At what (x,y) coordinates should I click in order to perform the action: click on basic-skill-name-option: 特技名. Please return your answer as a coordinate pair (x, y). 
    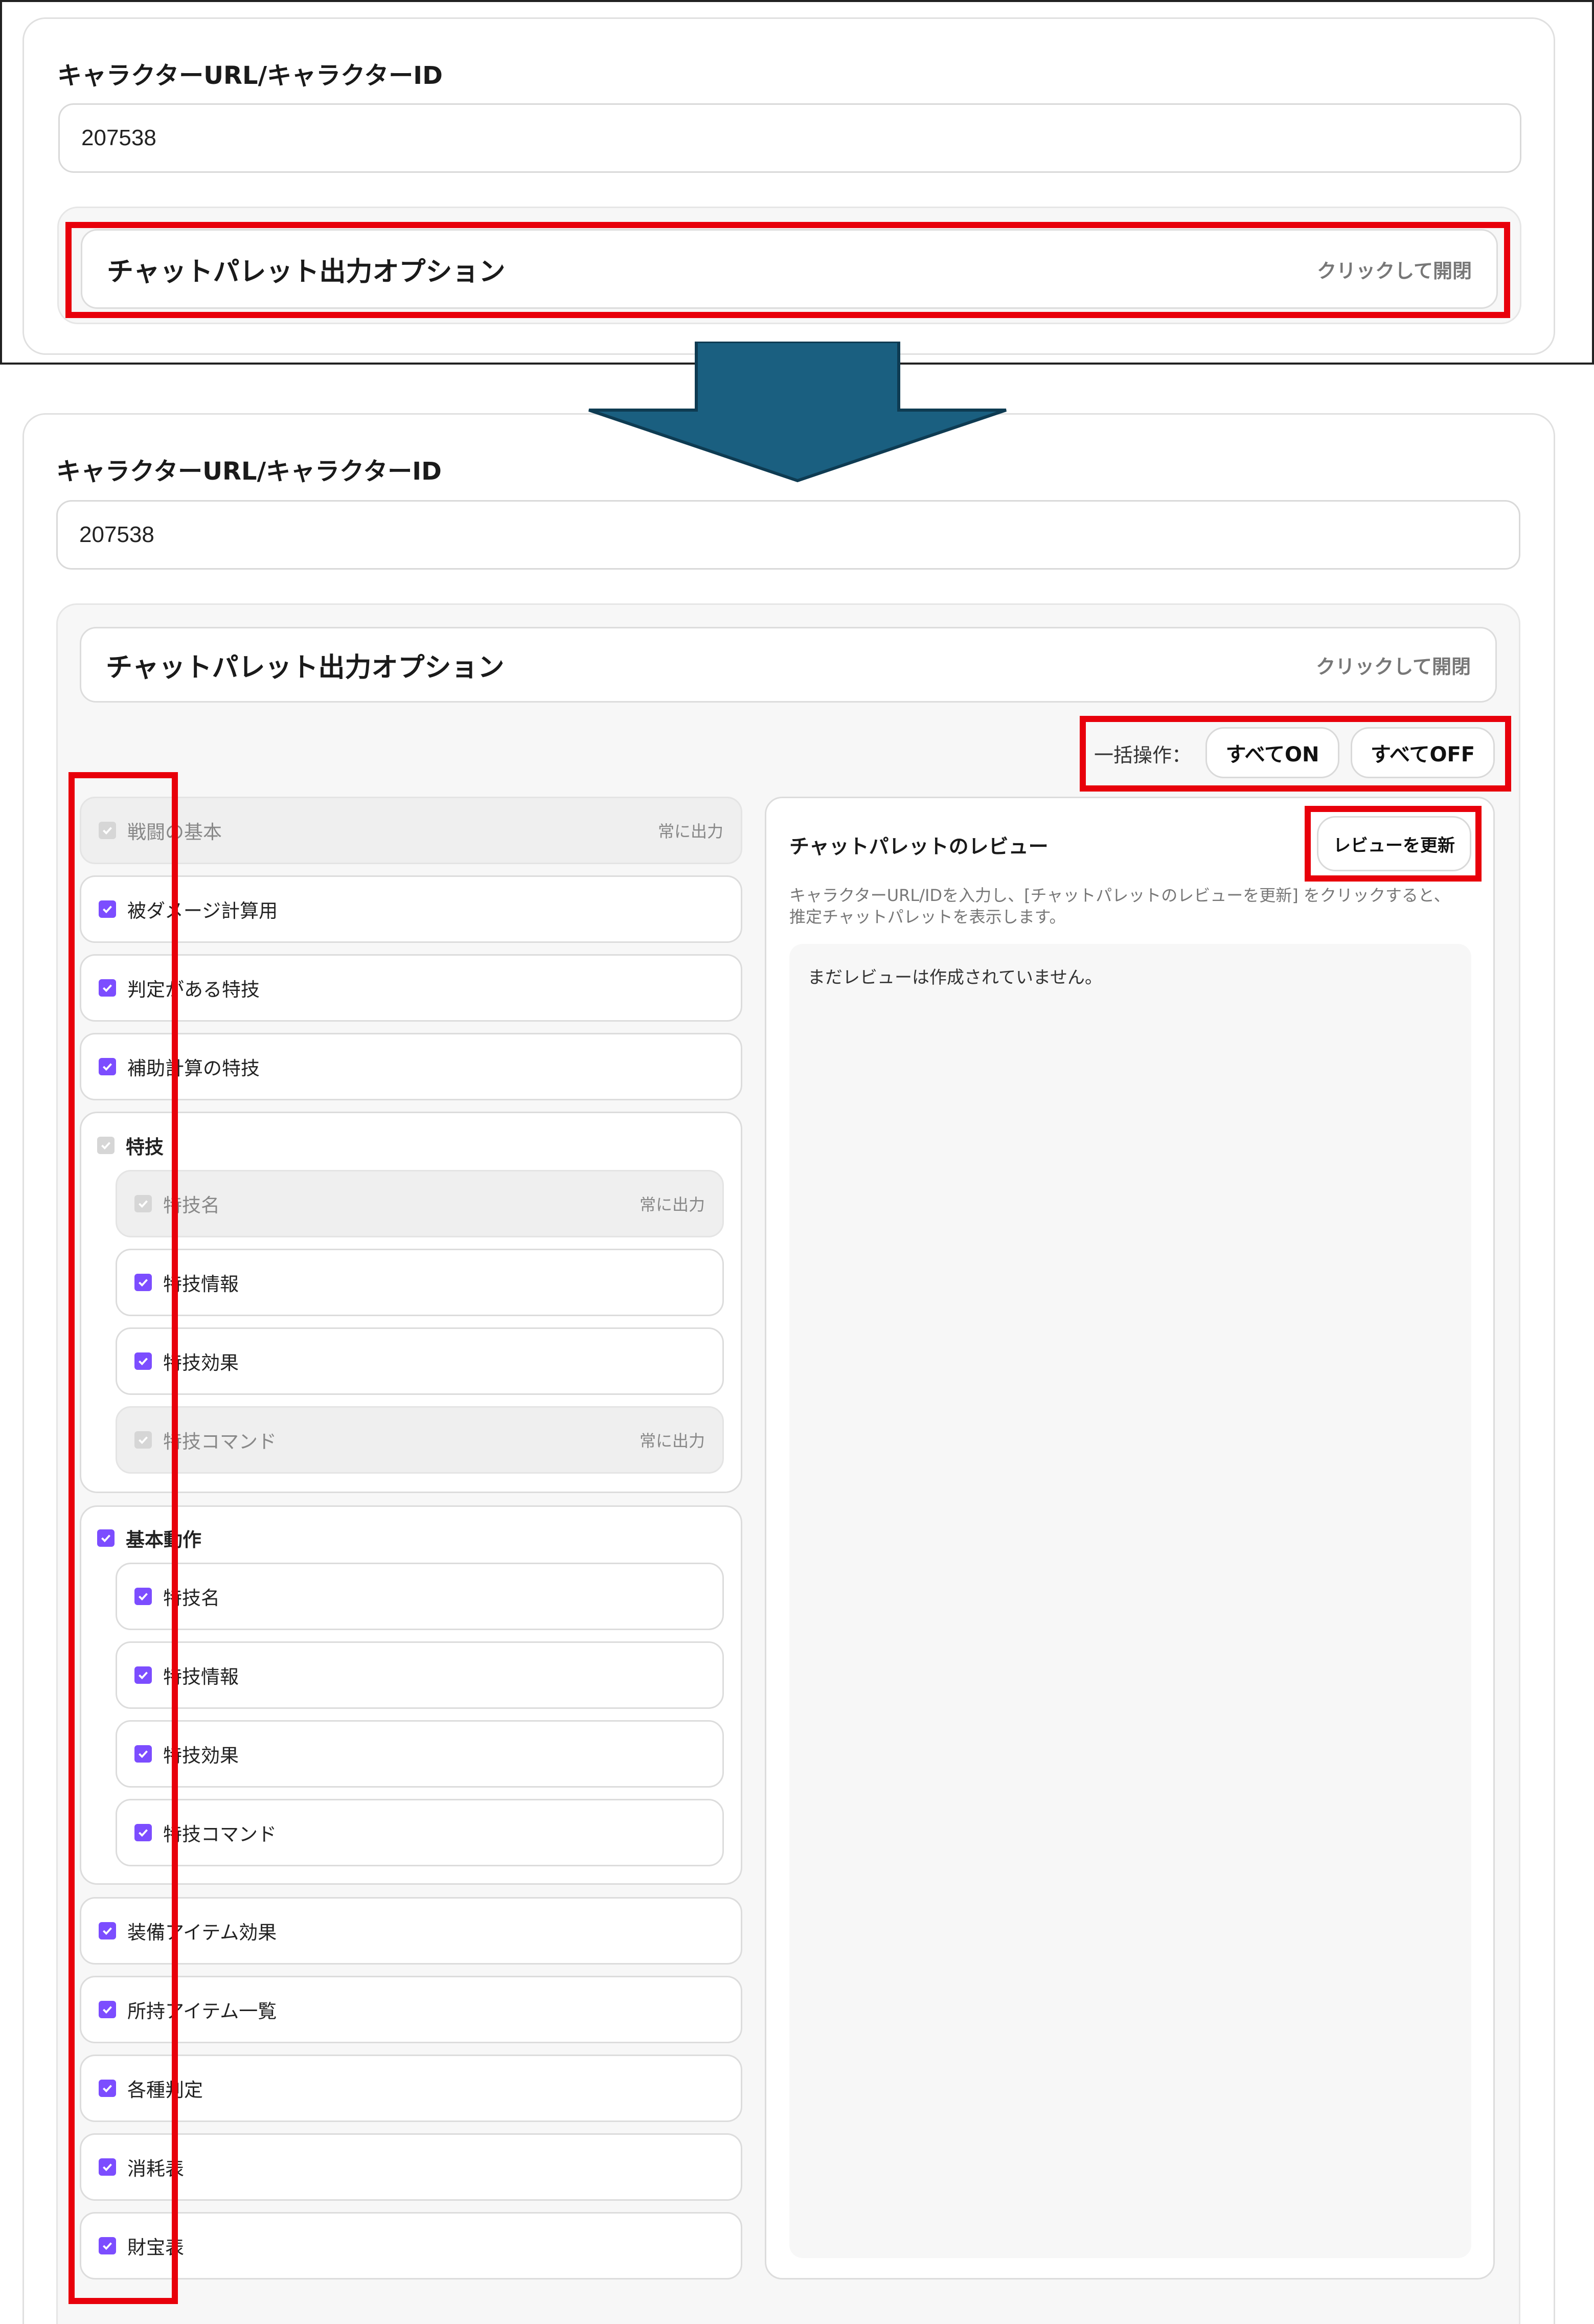
    Looking at the image, I should click on (420, 1596).